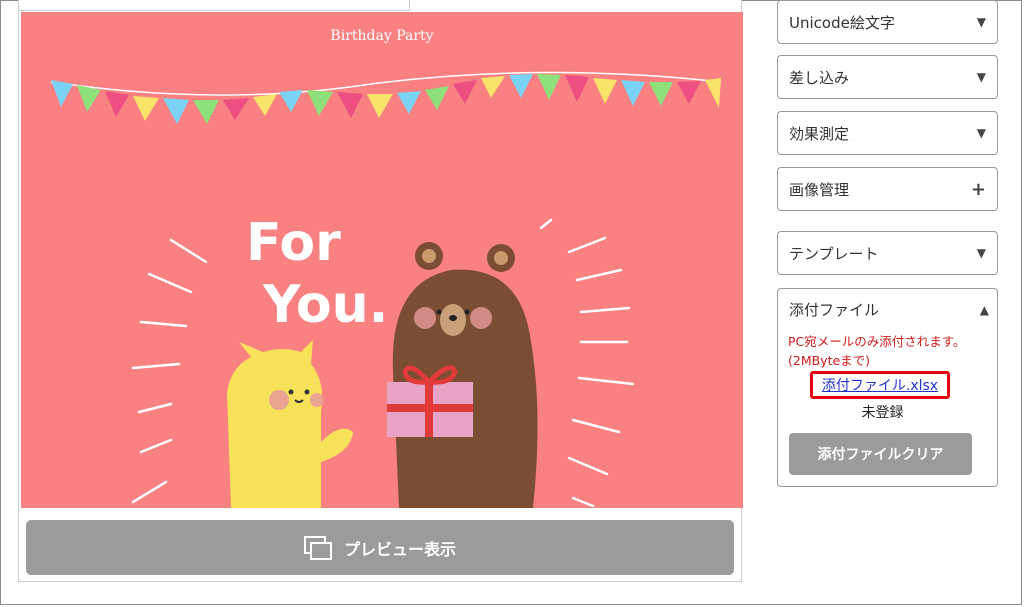 This screenshot has width=1024, height=607. I want to click on attachment-note-line1: PC宛メールのみ添付されます。, so click(877, 341).